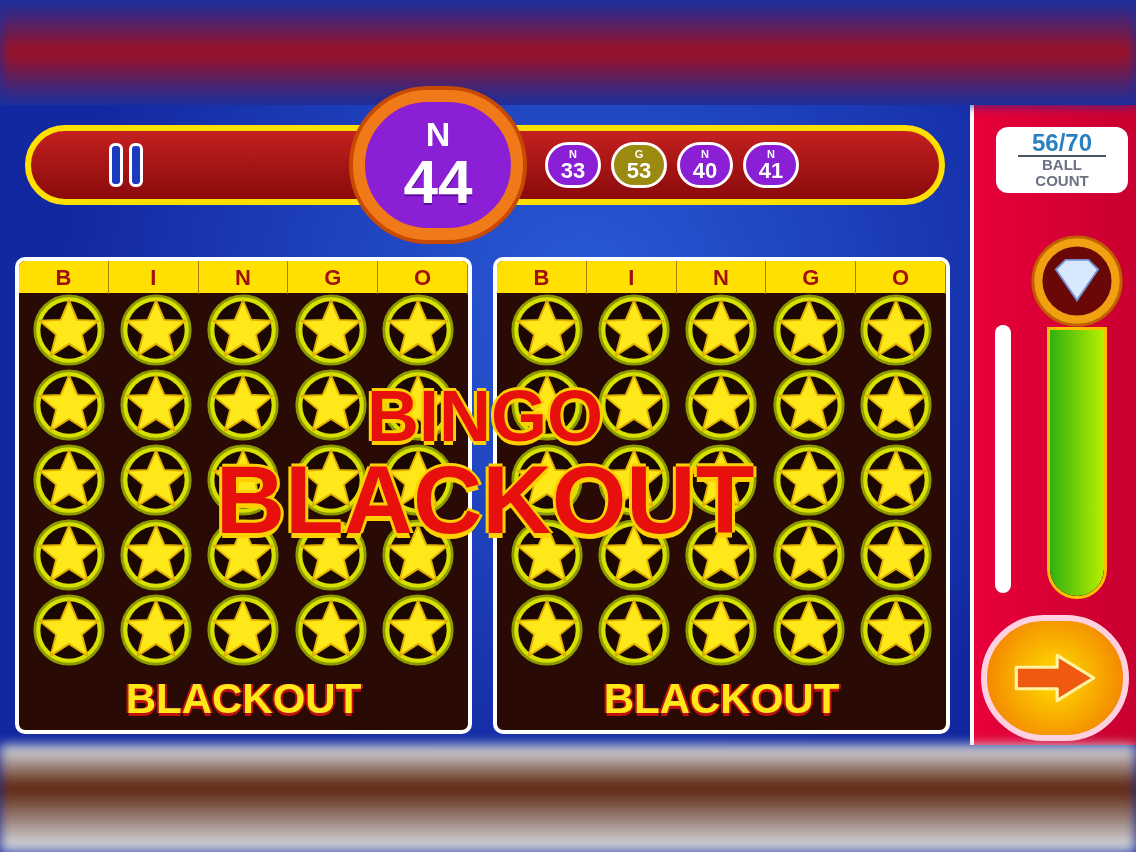 The image size is (1136, 852). I want to click on arrow-right-icon, so click(1055, 678).